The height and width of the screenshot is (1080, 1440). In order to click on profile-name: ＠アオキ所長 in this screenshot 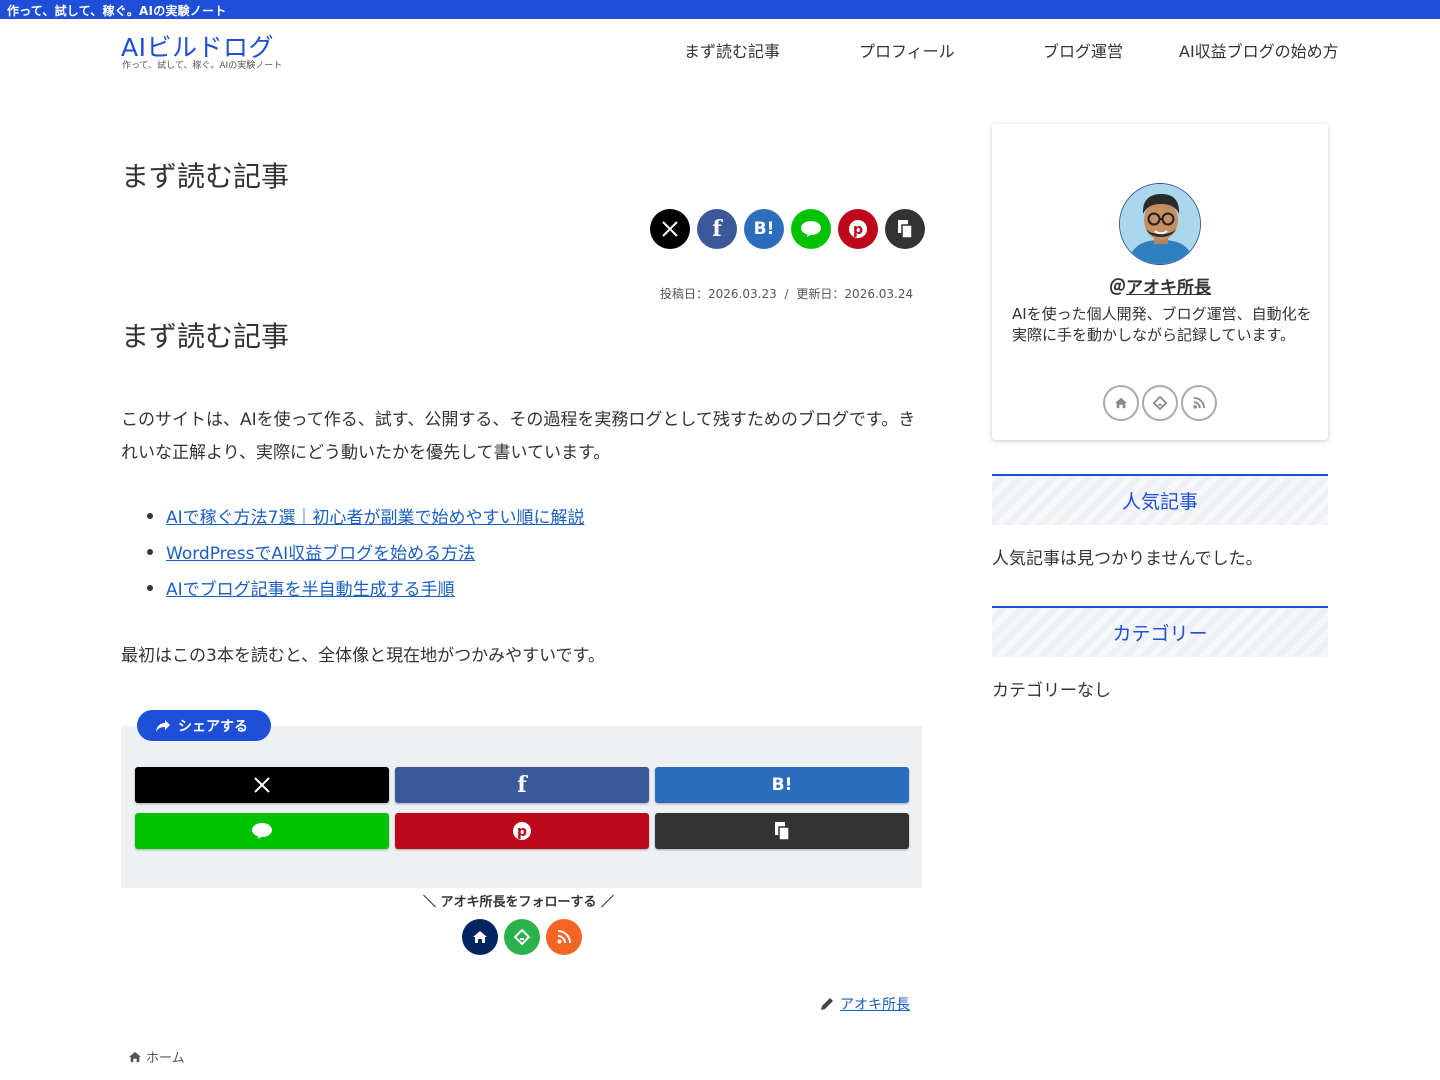, I will do `click(1160, 288)`.